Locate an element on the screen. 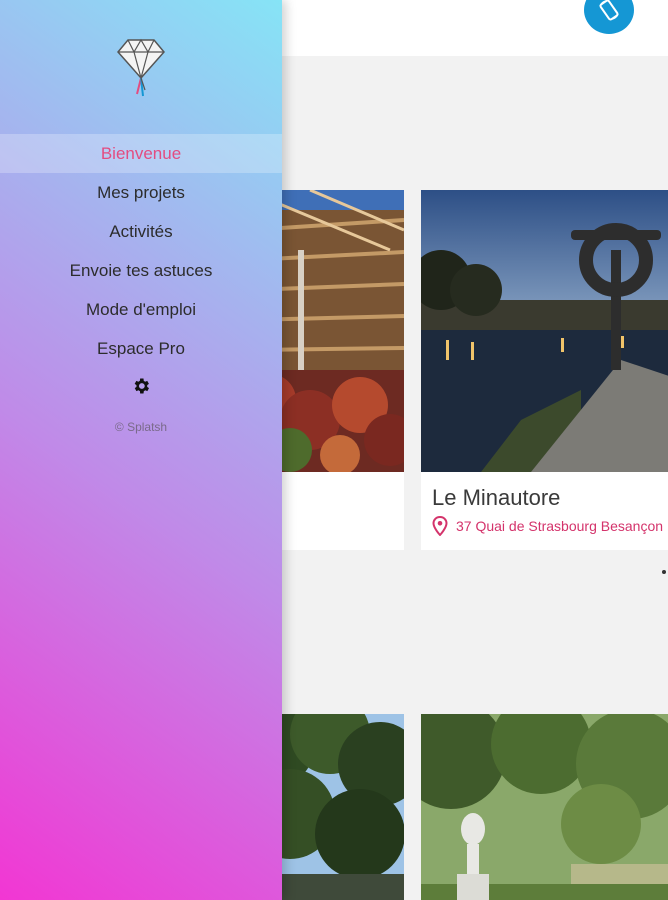 The height and width of the screenshot is (900, 668). rotate-screen-icon is located at coordinates (609, 10).